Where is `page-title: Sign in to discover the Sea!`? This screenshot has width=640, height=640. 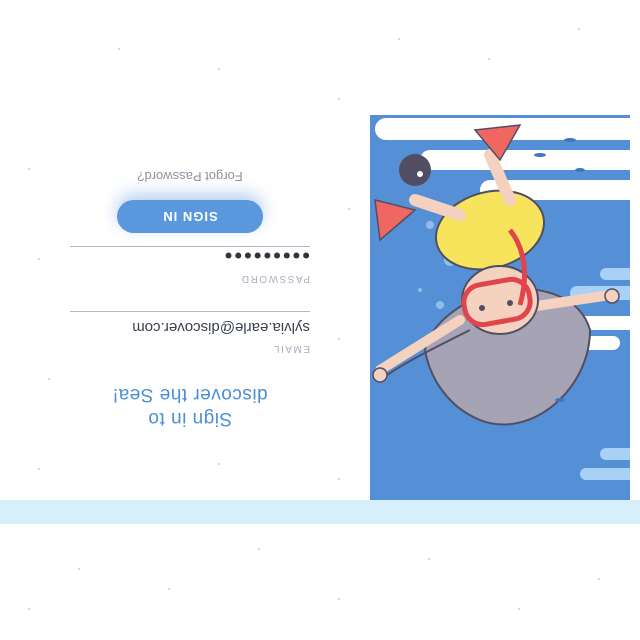 page-title: Sign in to discover the Sea! is located at coordinates (190, 406).